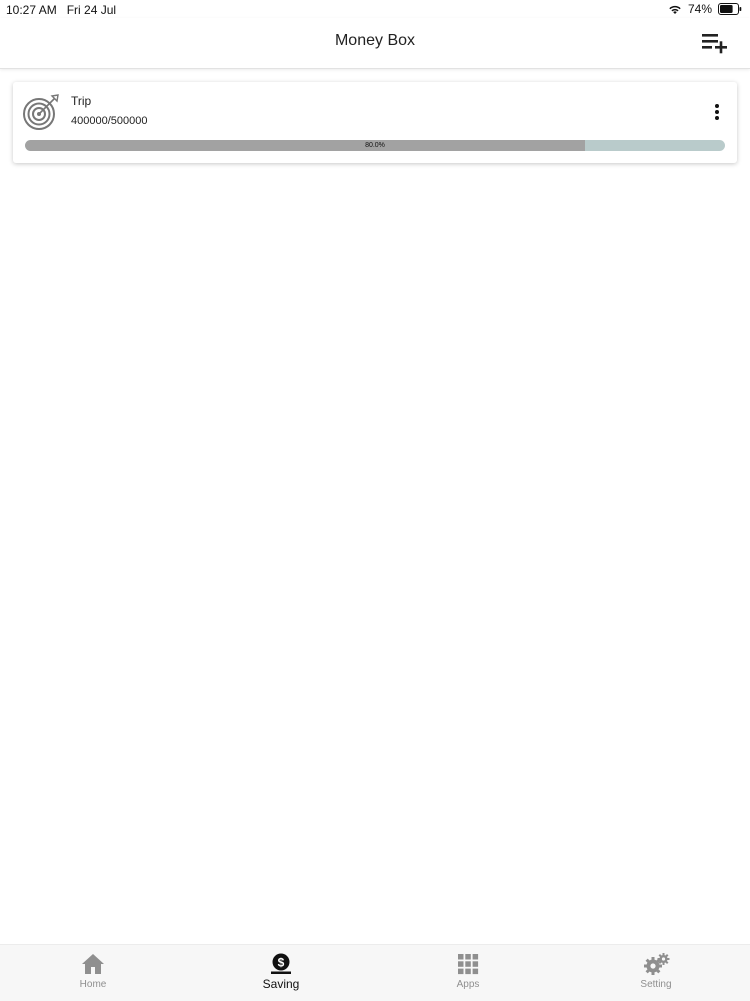 The width and height of the screenshot is (750, 1001). I want to click on tab-saving: $ Saving, so click(281, 973).